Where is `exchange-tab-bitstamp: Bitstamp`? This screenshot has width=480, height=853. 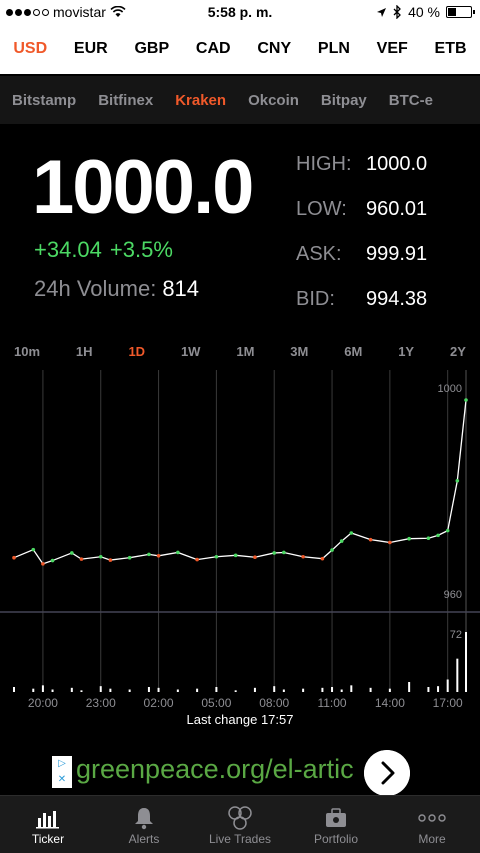
exchange-tab-bitstamp: Bitstamp is located at coordinates (44, 100).